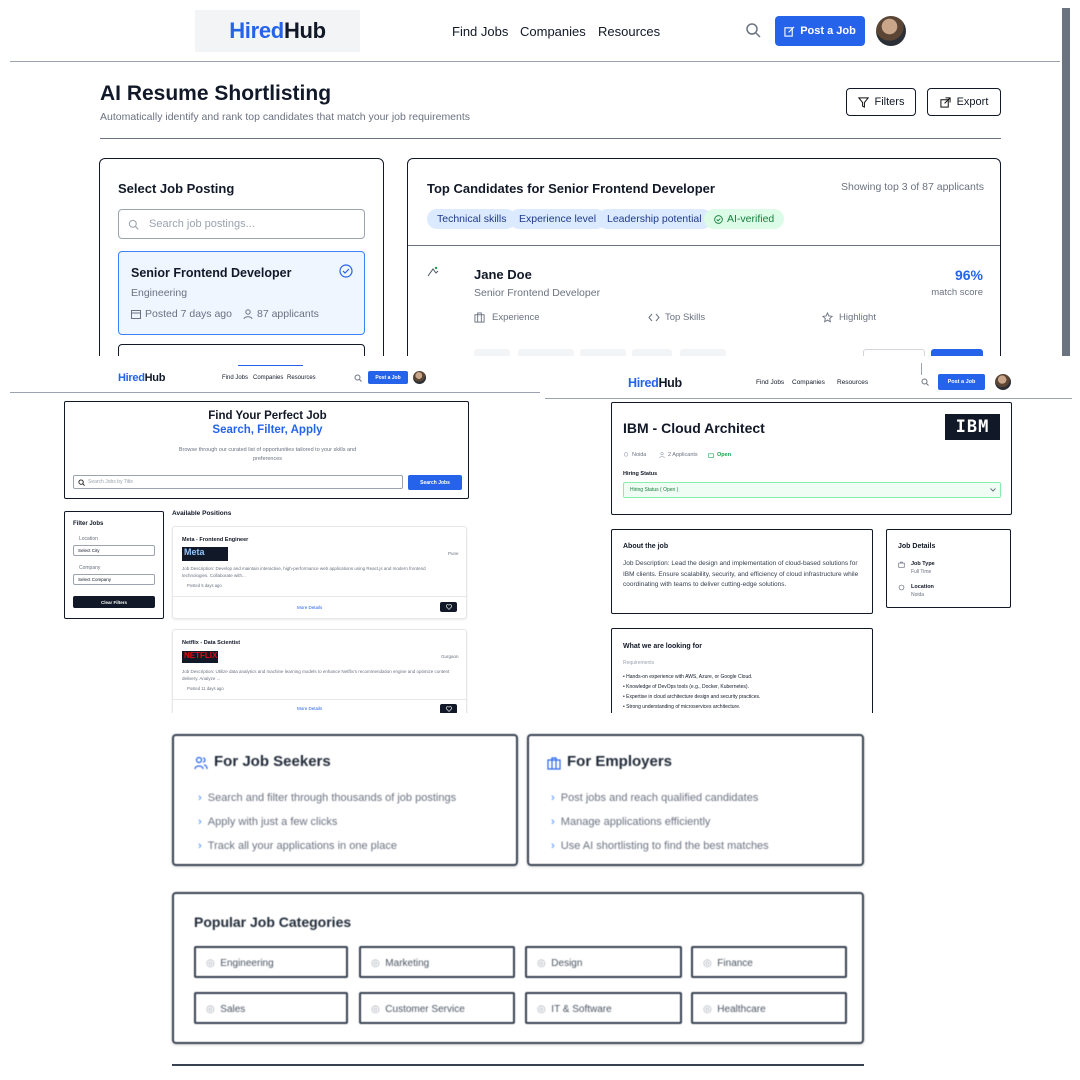 The width and height of the screenshot is (1080, 1080). Describe the element at coordinates (425, 1009) in the screenshot. I see `category-label: Customer Service` at that location.